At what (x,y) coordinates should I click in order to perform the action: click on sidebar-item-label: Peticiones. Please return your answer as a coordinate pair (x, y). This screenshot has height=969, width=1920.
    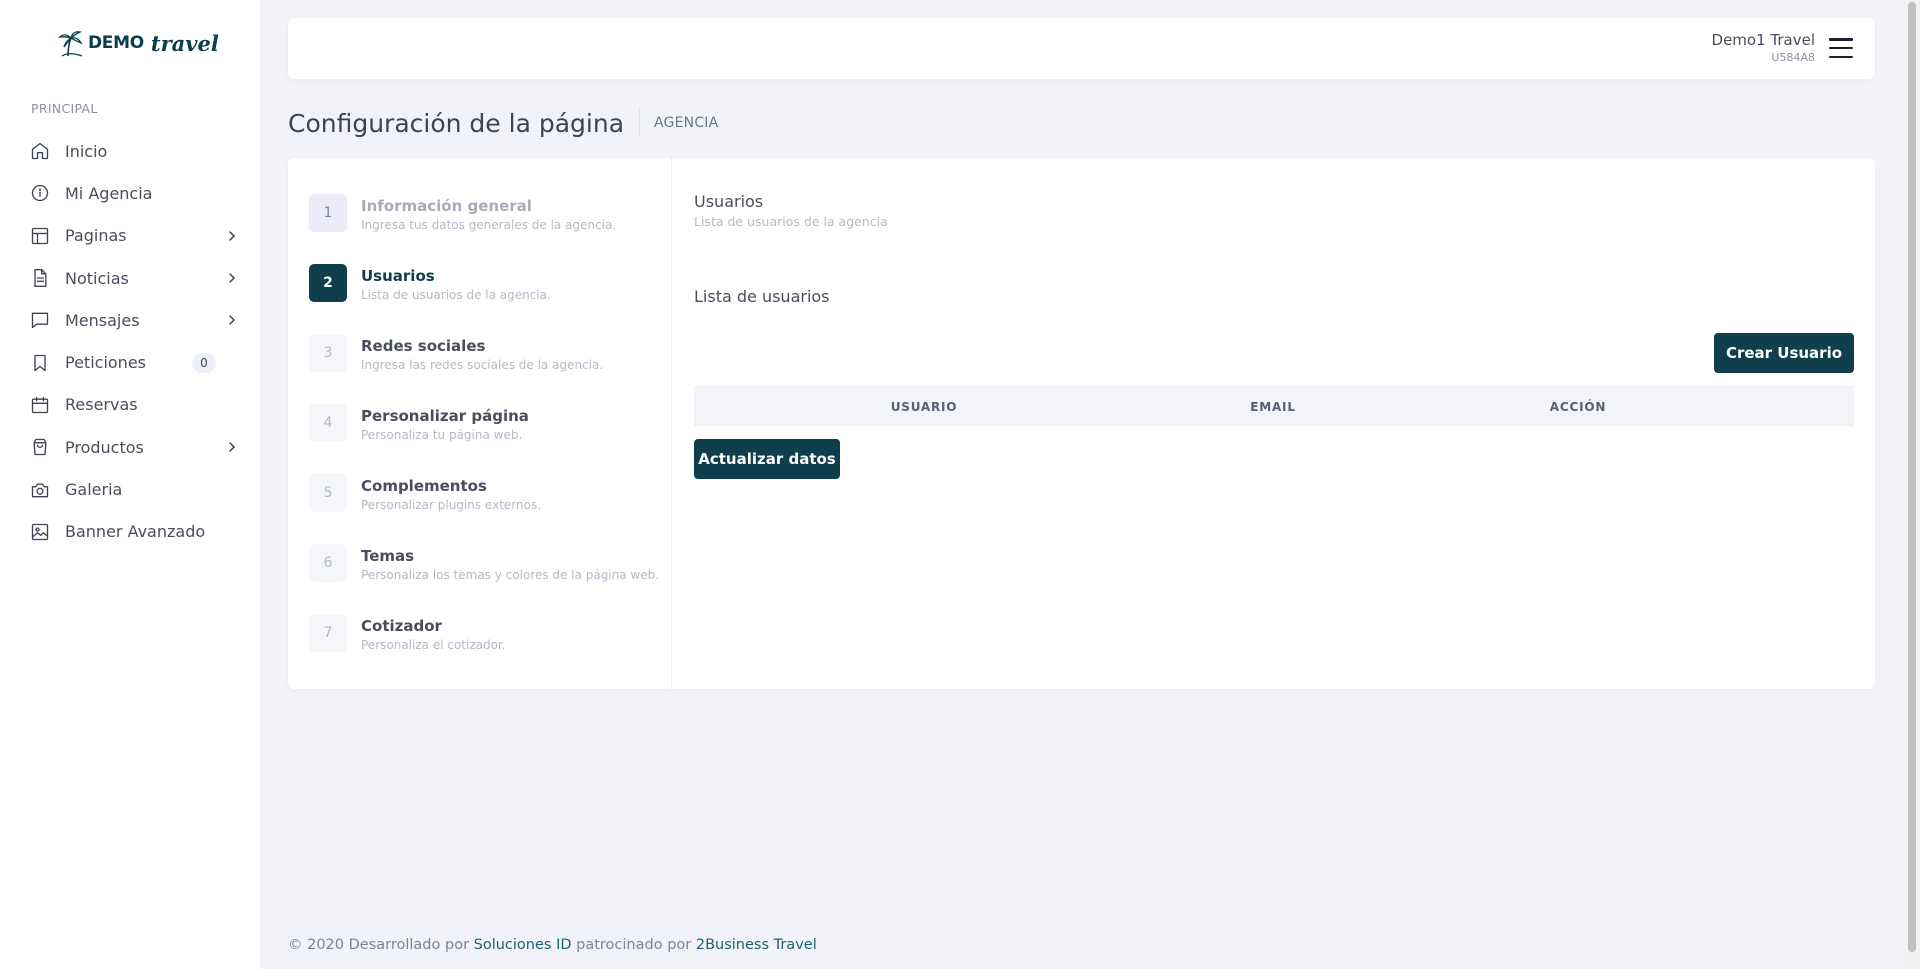
    Looking at the image, I should click on (105, 363).